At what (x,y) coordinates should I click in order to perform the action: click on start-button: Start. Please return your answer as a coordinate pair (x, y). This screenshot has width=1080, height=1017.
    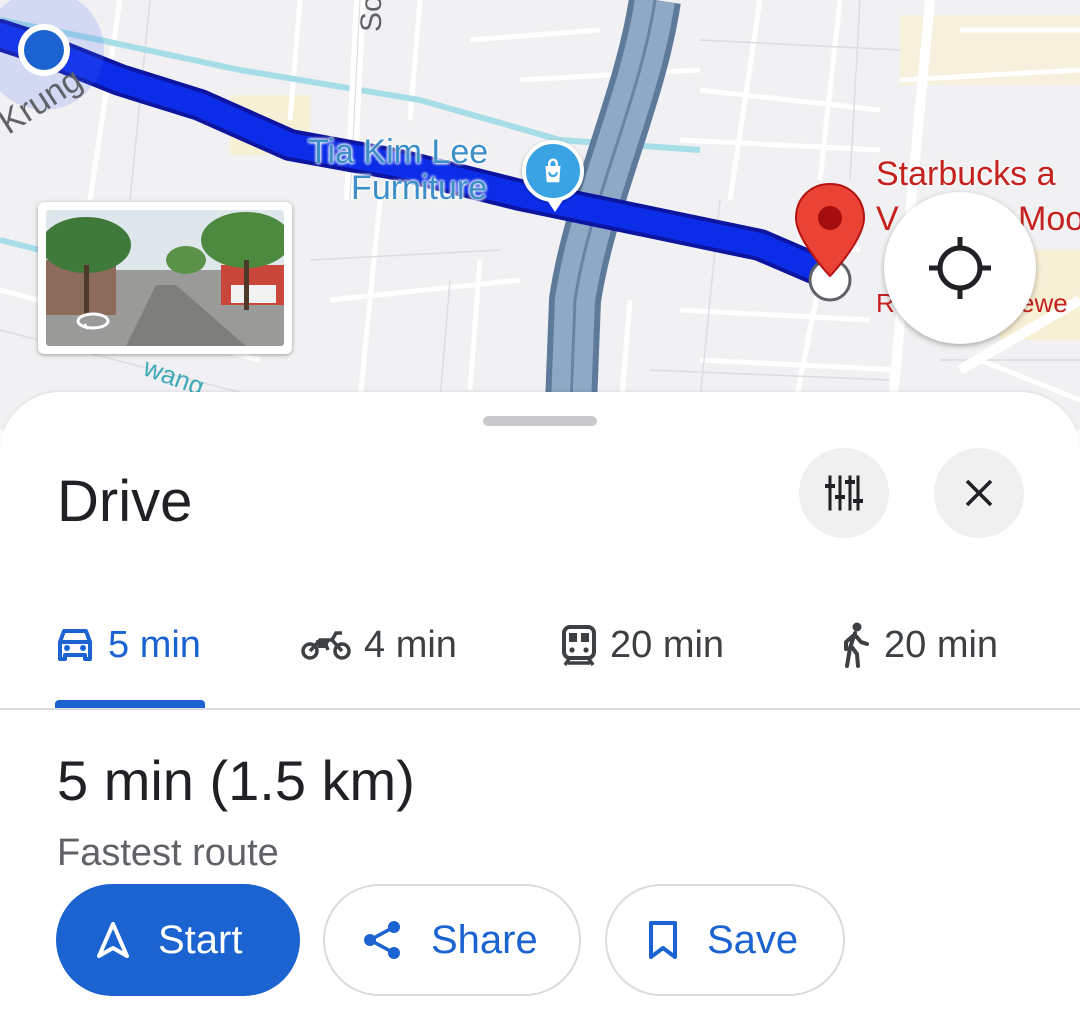
    Looking at the image, I should click on (178, 940).